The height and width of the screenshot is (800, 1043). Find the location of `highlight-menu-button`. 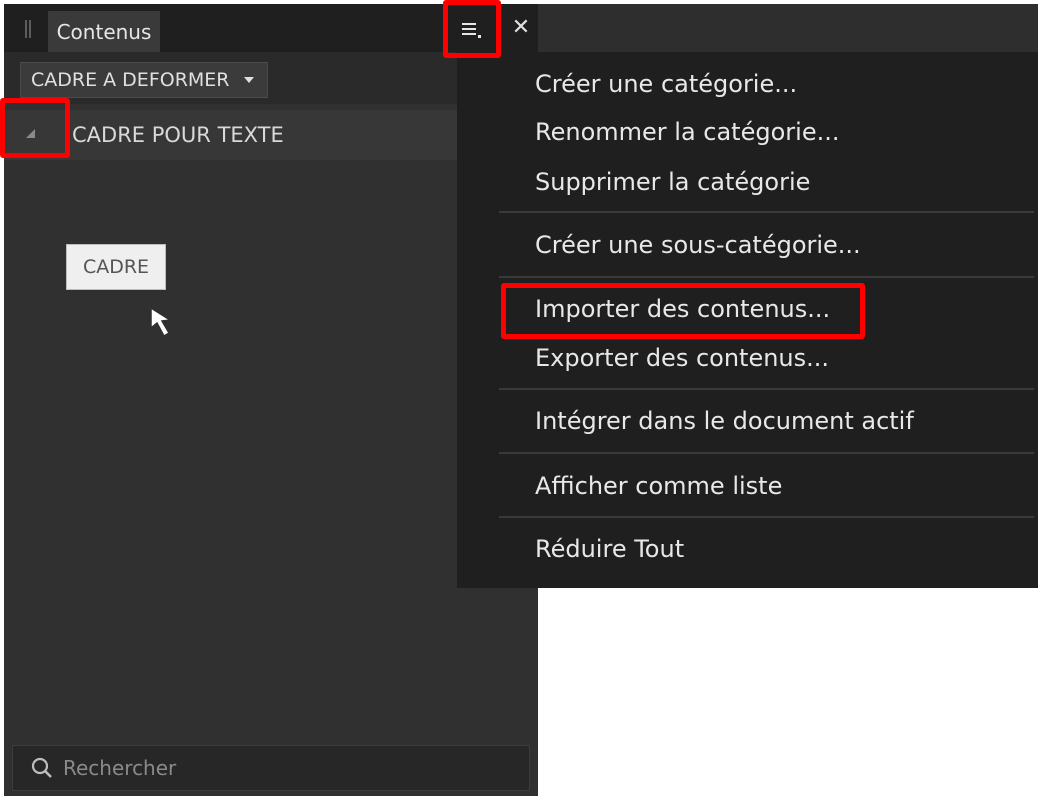

highlight-menu-button is located at coordinates (472, 29).